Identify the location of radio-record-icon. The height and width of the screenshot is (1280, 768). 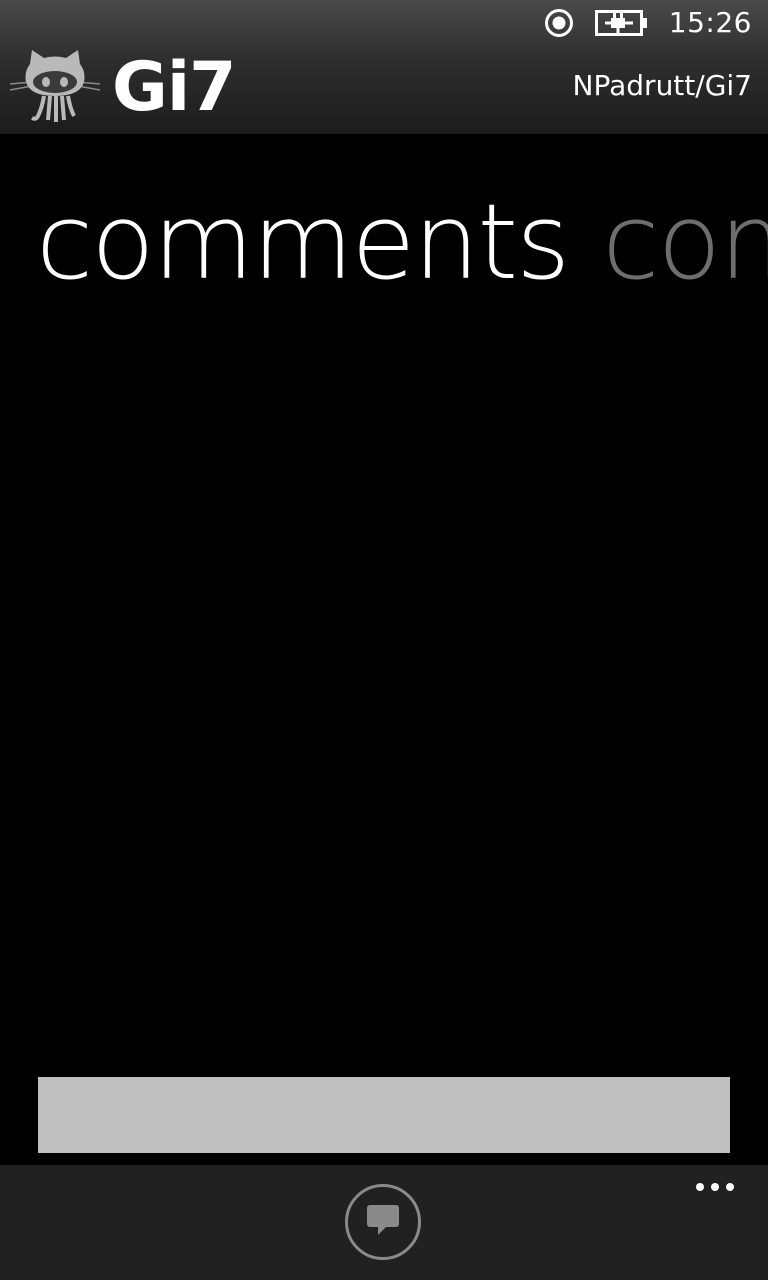
(559, 23).